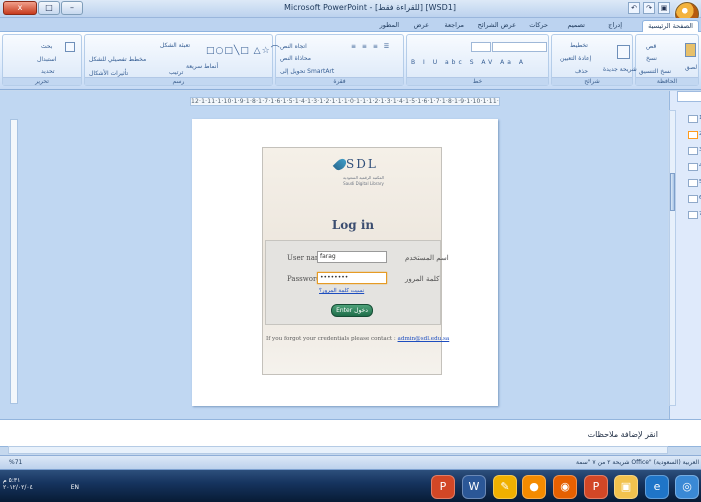 The width and height of the screenshot is (701, 502). I want to click on tray-time: ٥:٣١ م, so click(12, 480).